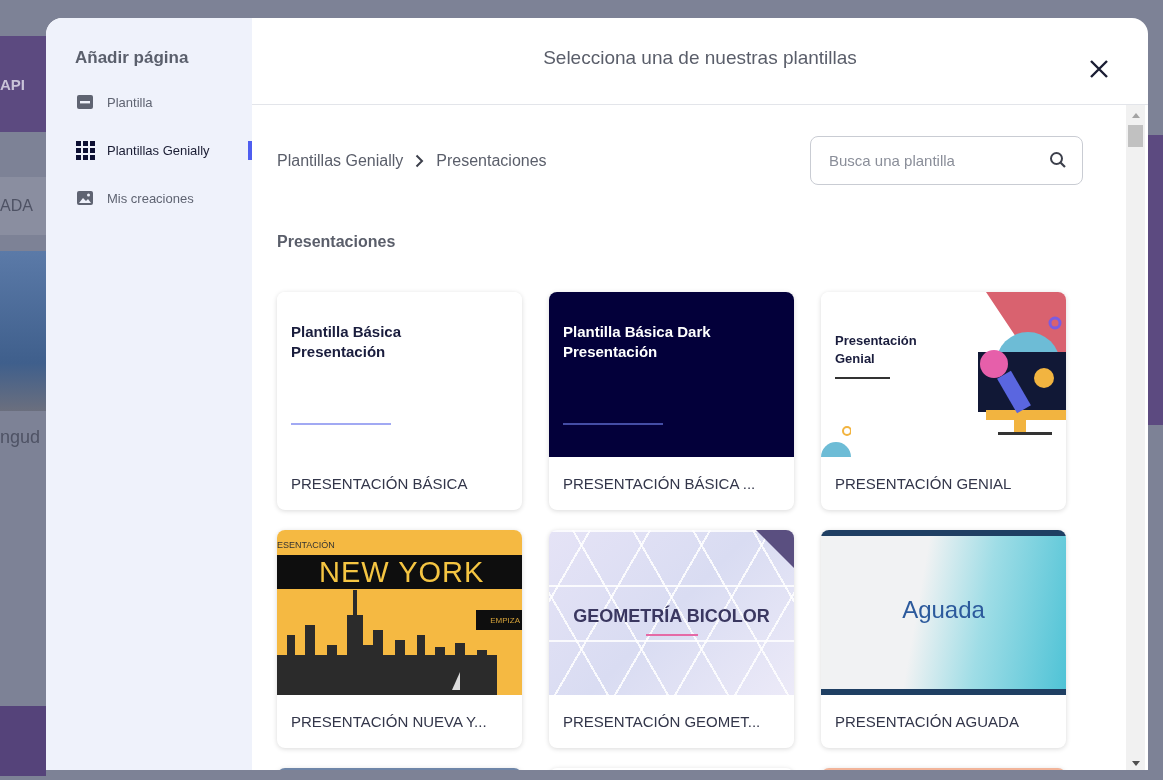 The width and height of the screenshot is (1163, 780). What do you see at coordinates (1135, 115) in the screenshot?
I see `scroll-up-icon` at bounding box center [1135, 115].